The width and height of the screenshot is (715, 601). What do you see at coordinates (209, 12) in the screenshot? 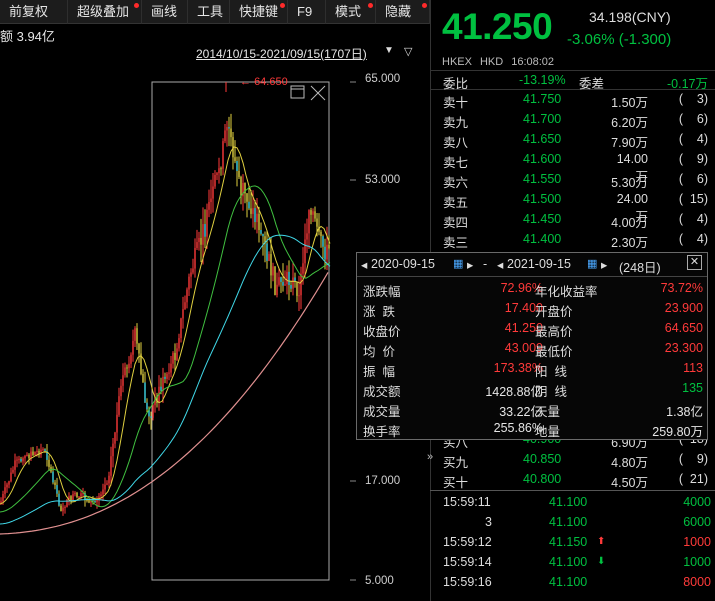
I see `tb-tools: 工具` at bounding box center [209, 12].